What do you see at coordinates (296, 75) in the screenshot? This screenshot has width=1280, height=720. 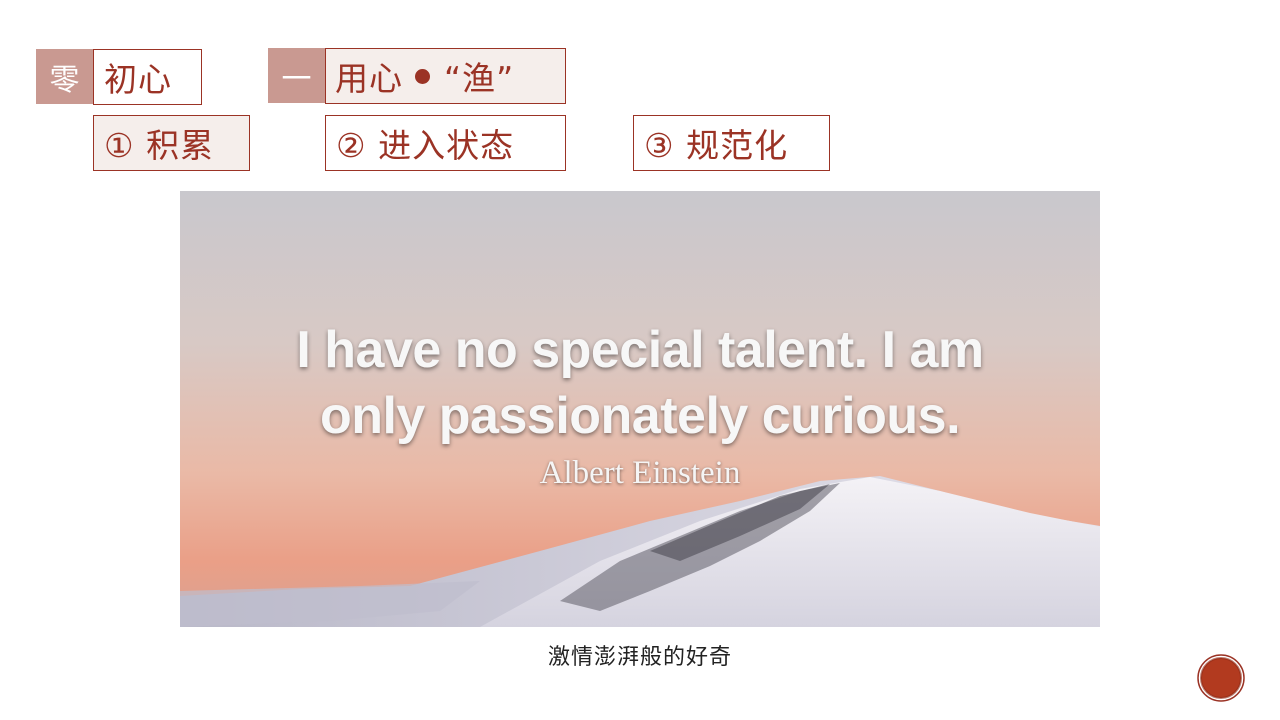 I see `section-number-one: 一` at bounding box center [296, 75].